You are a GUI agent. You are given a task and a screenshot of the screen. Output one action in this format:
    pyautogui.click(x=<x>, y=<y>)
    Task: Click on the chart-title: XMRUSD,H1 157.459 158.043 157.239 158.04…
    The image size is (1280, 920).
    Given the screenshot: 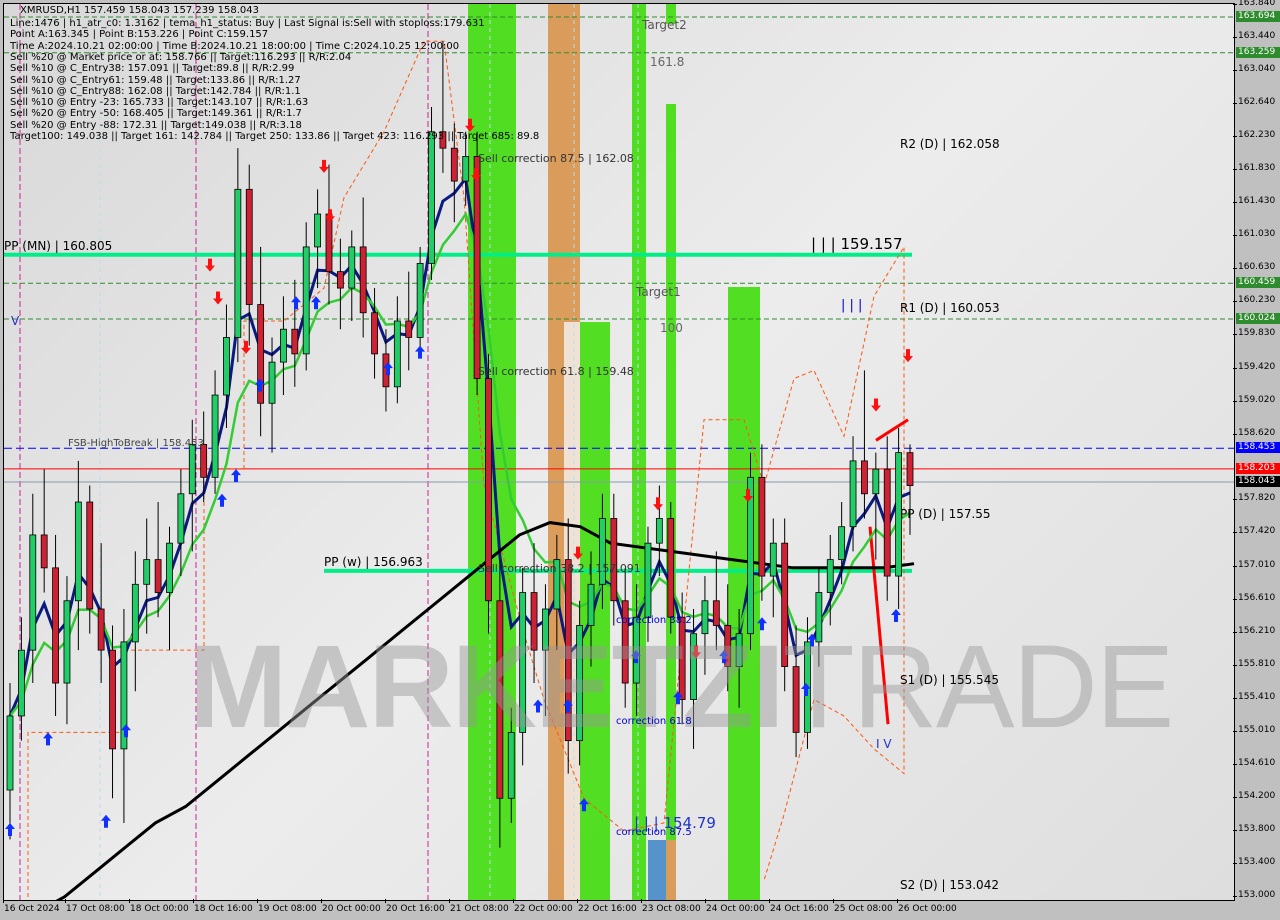 What is the action you would take?
    pyautogui.click(x=139, y=10)
    